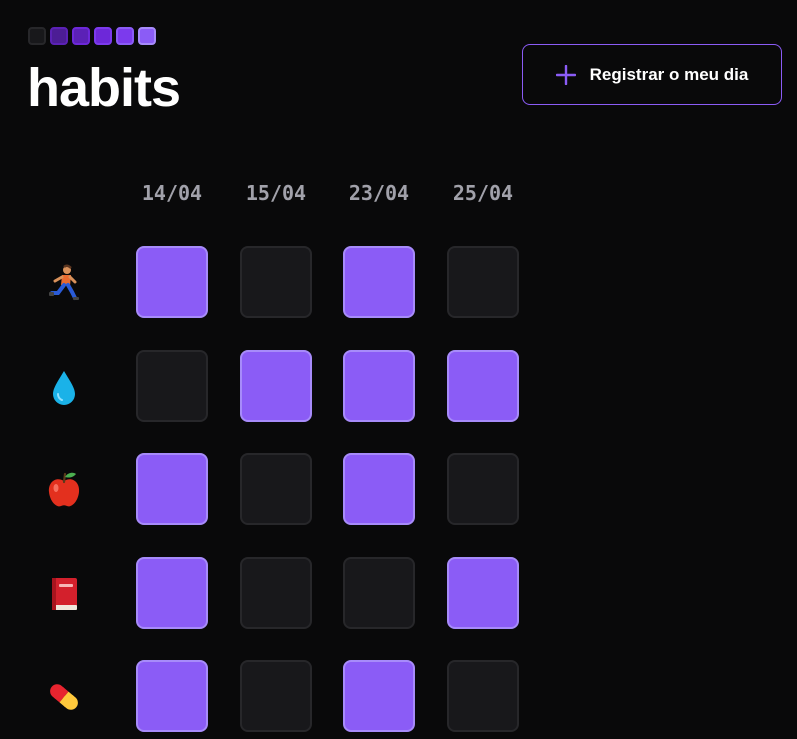 The height and width of the screenshot is (739, 797). Describe the element at coordinates (64, 282) in the screenshot. I see `person-running-icon` at that location.